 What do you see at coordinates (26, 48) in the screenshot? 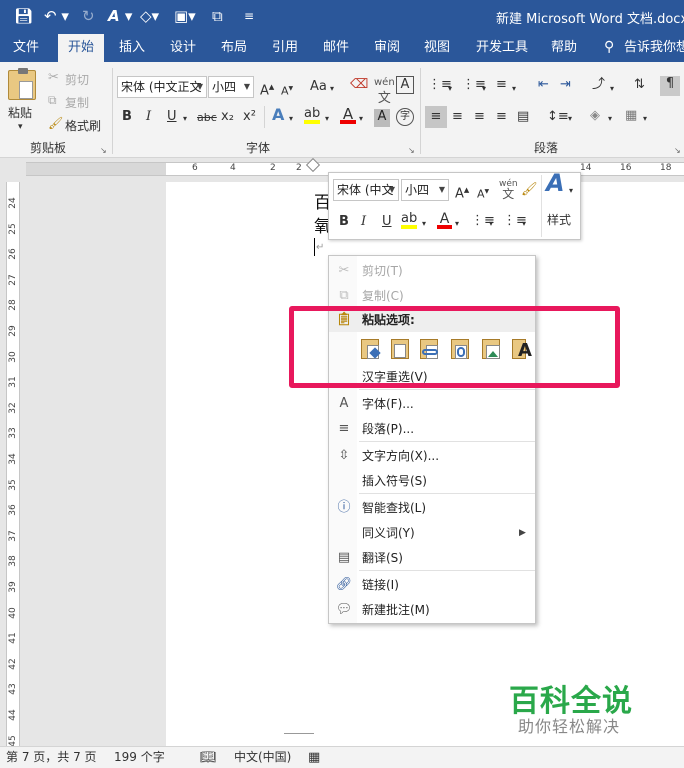
I see `tab-file: 文件` at bounding box center [26, 48].